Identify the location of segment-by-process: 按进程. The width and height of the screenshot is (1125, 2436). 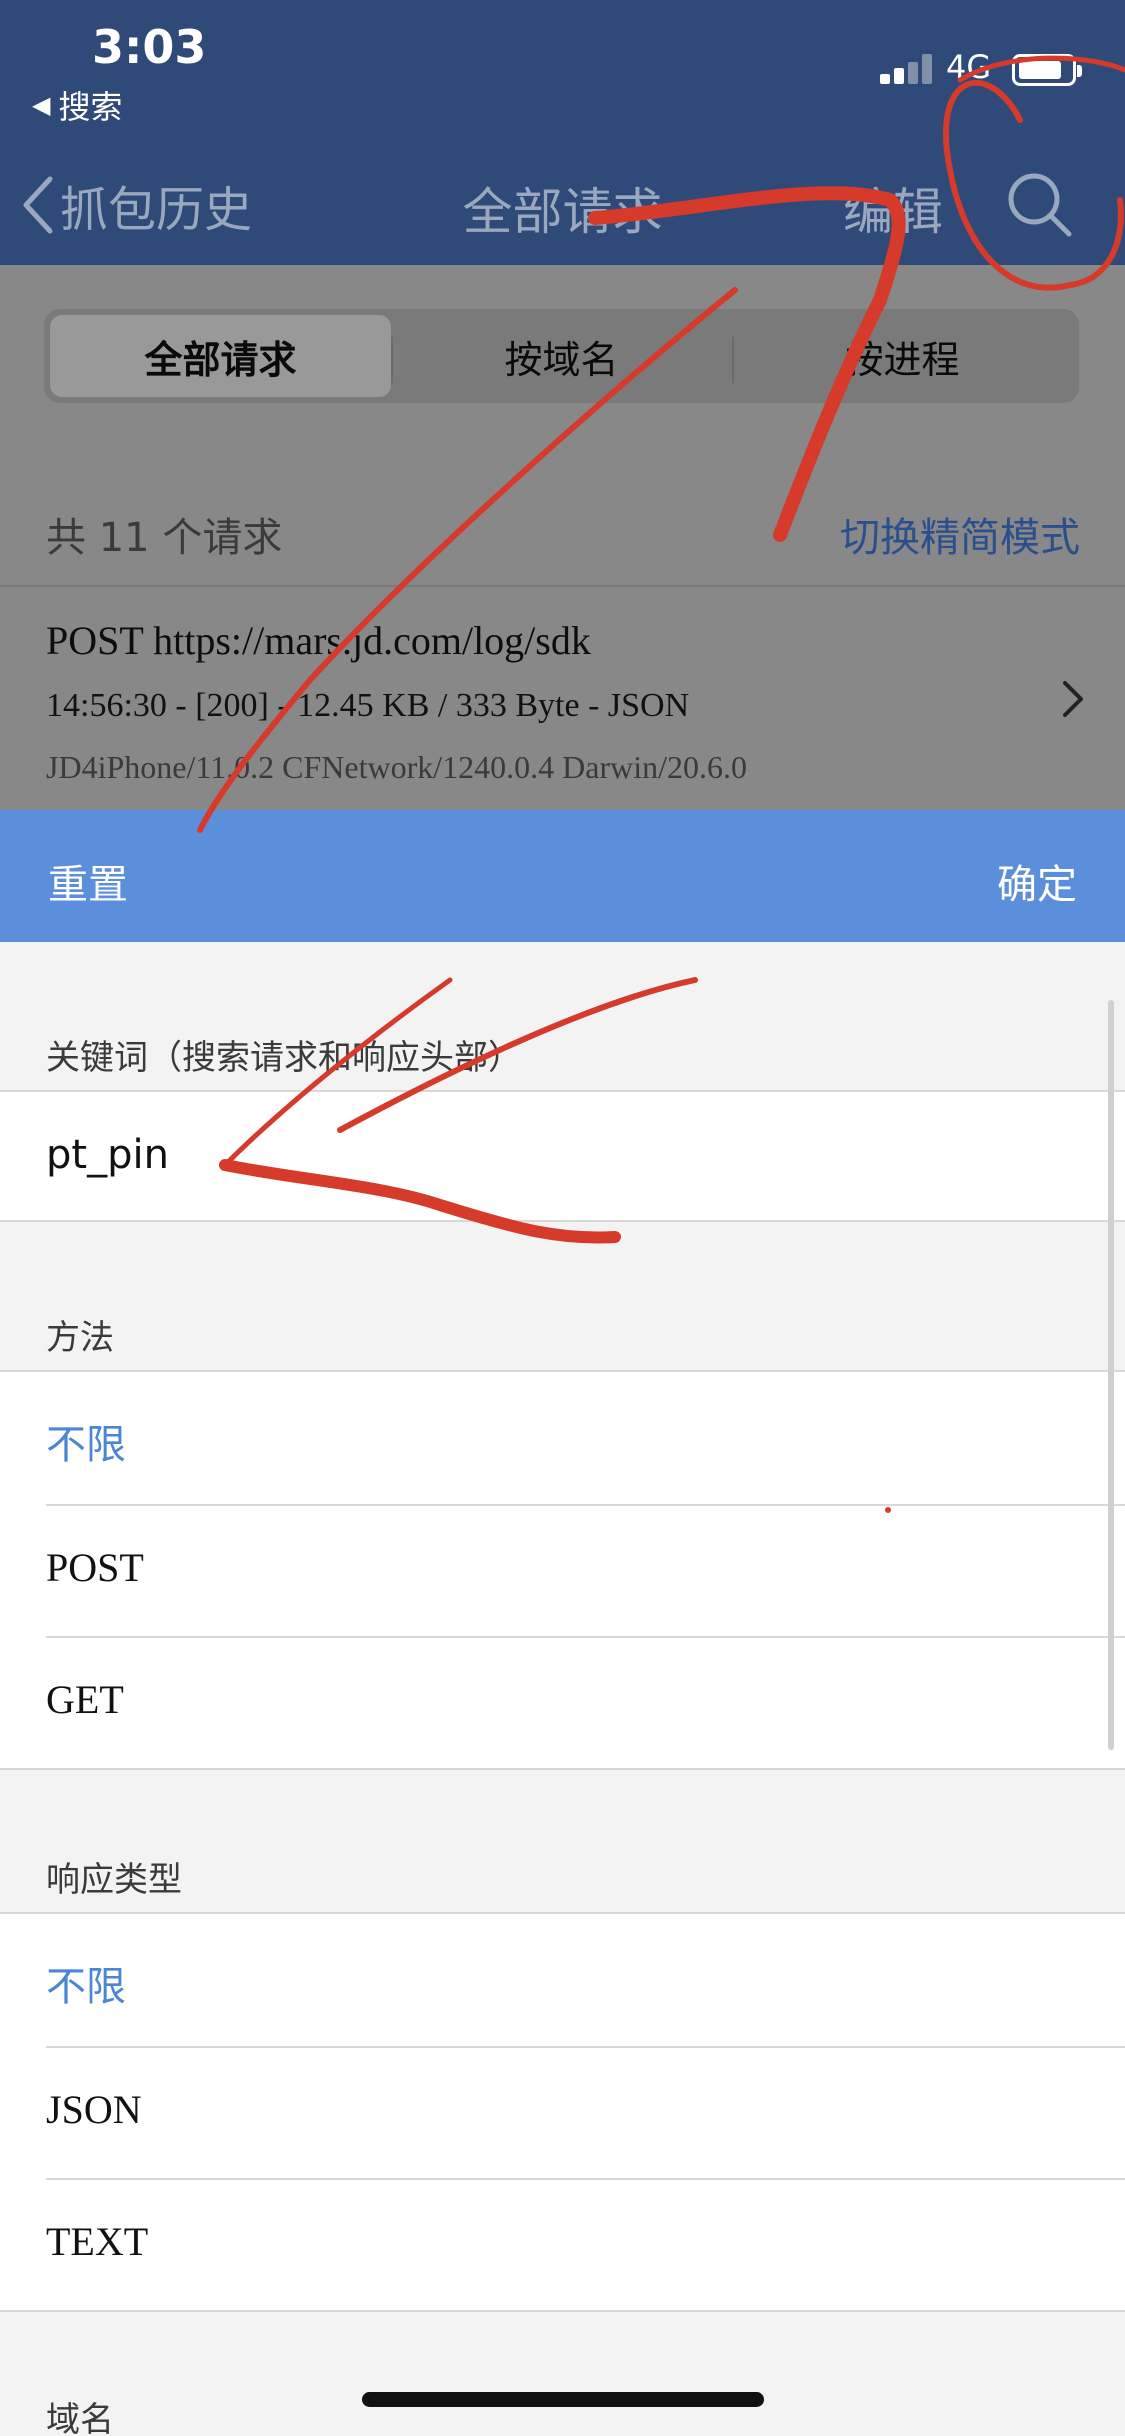
(902, 356).